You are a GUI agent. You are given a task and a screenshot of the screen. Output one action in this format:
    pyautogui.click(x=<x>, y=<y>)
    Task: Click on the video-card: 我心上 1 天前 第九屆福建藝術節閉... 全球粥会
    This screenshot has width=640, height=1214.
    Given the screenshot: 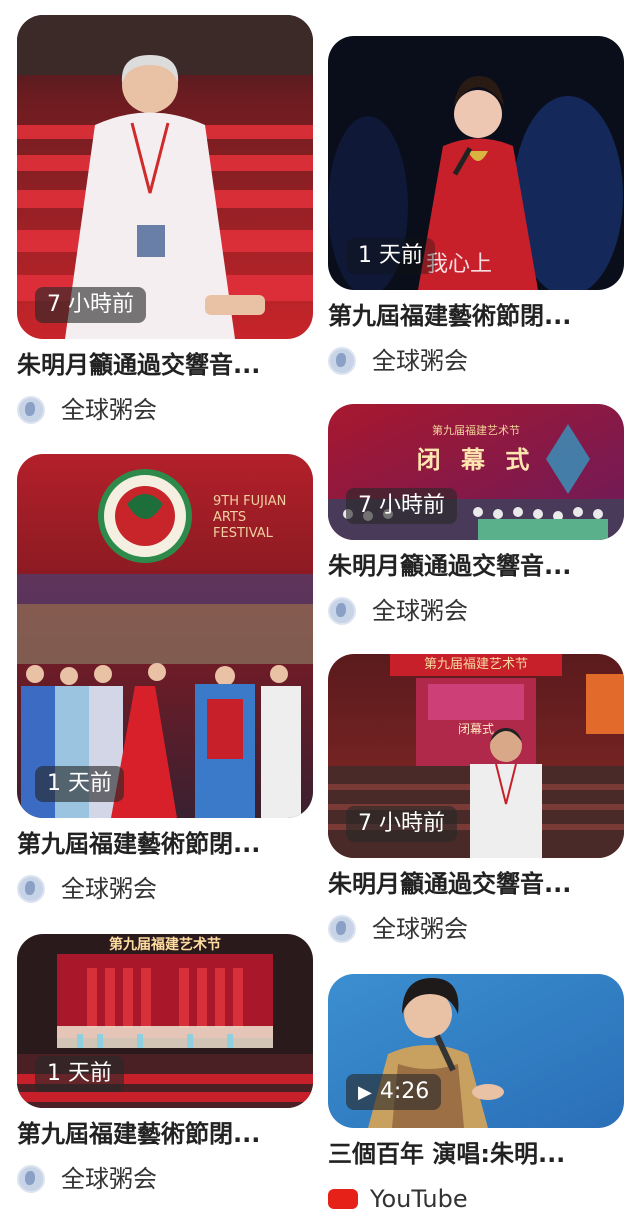 What is the action you would take?
    pyautogui.click(x=476, y=206)
    